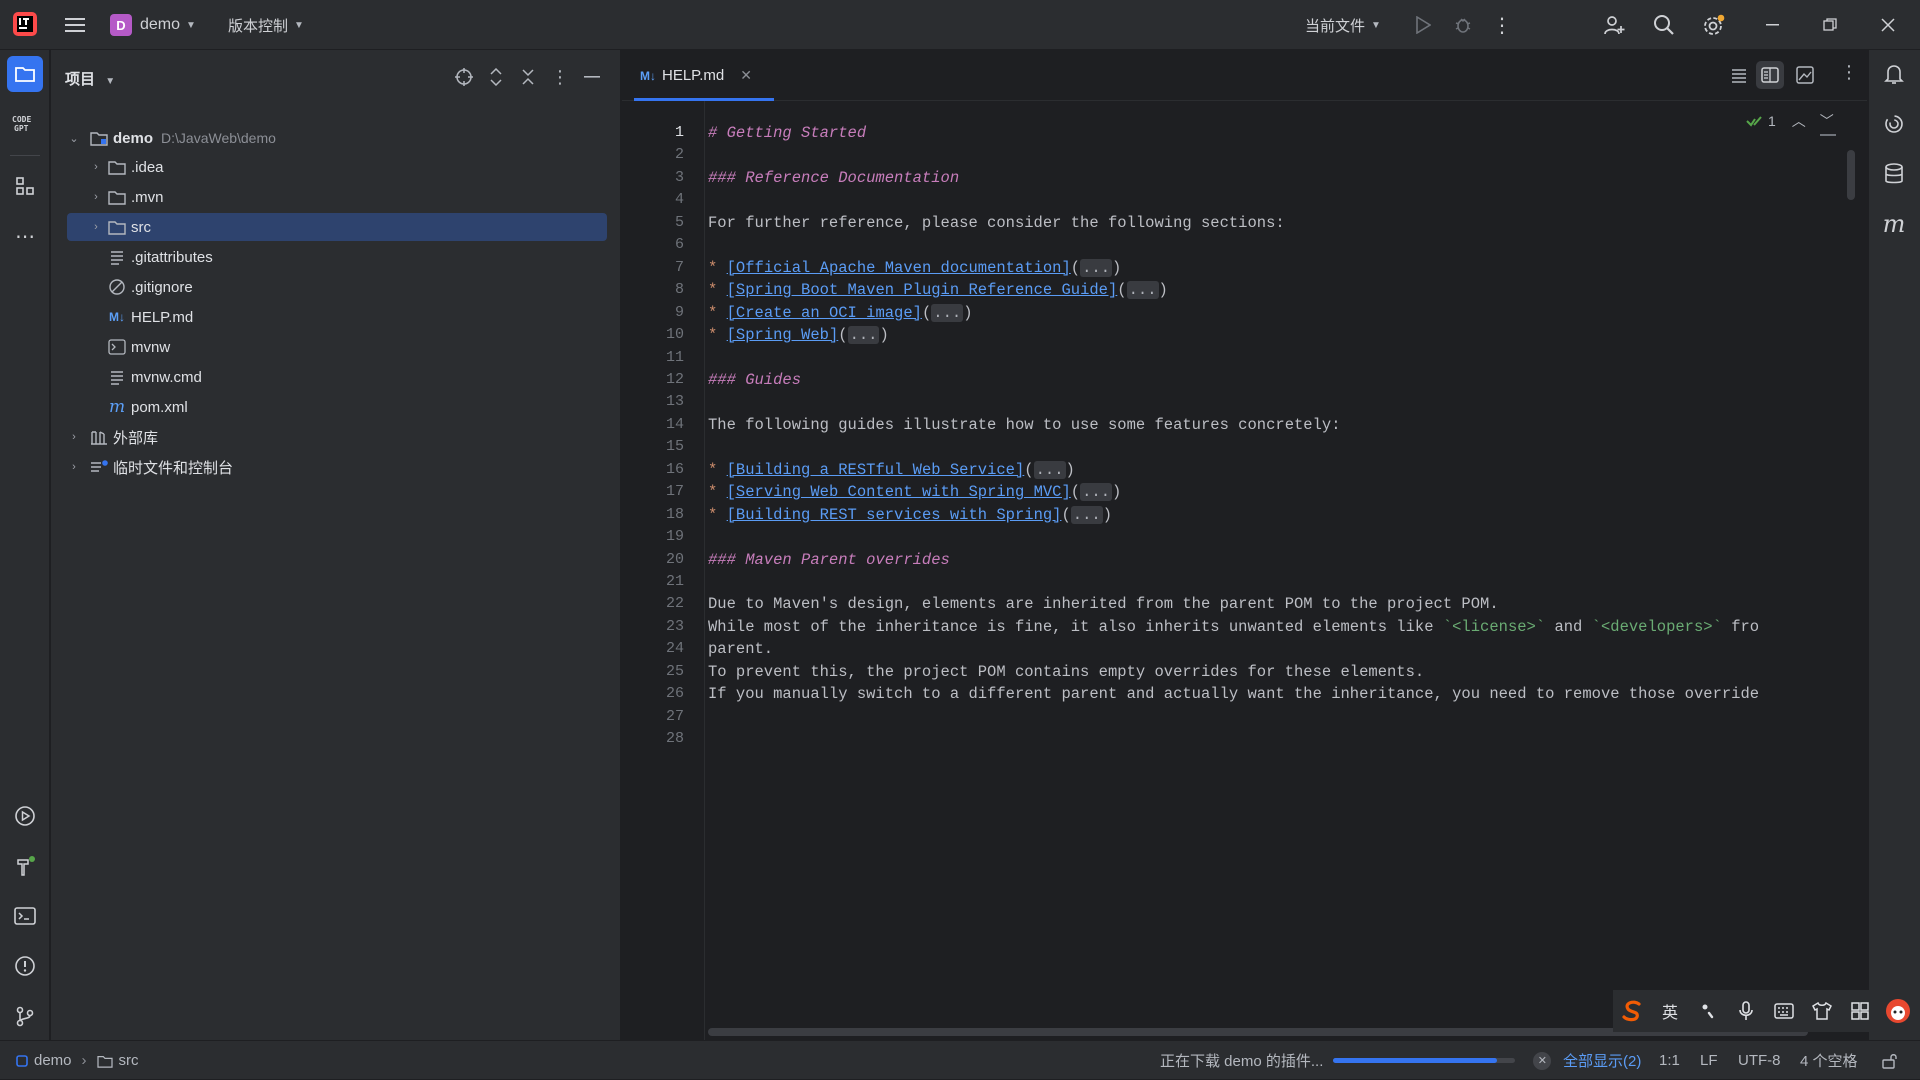 The image size is (1920, 1080). What do you see at coordinates (337, 347) in the screenshot?
I see `tree-item-mvnw: mvnw` at bounding box center [337, 347].